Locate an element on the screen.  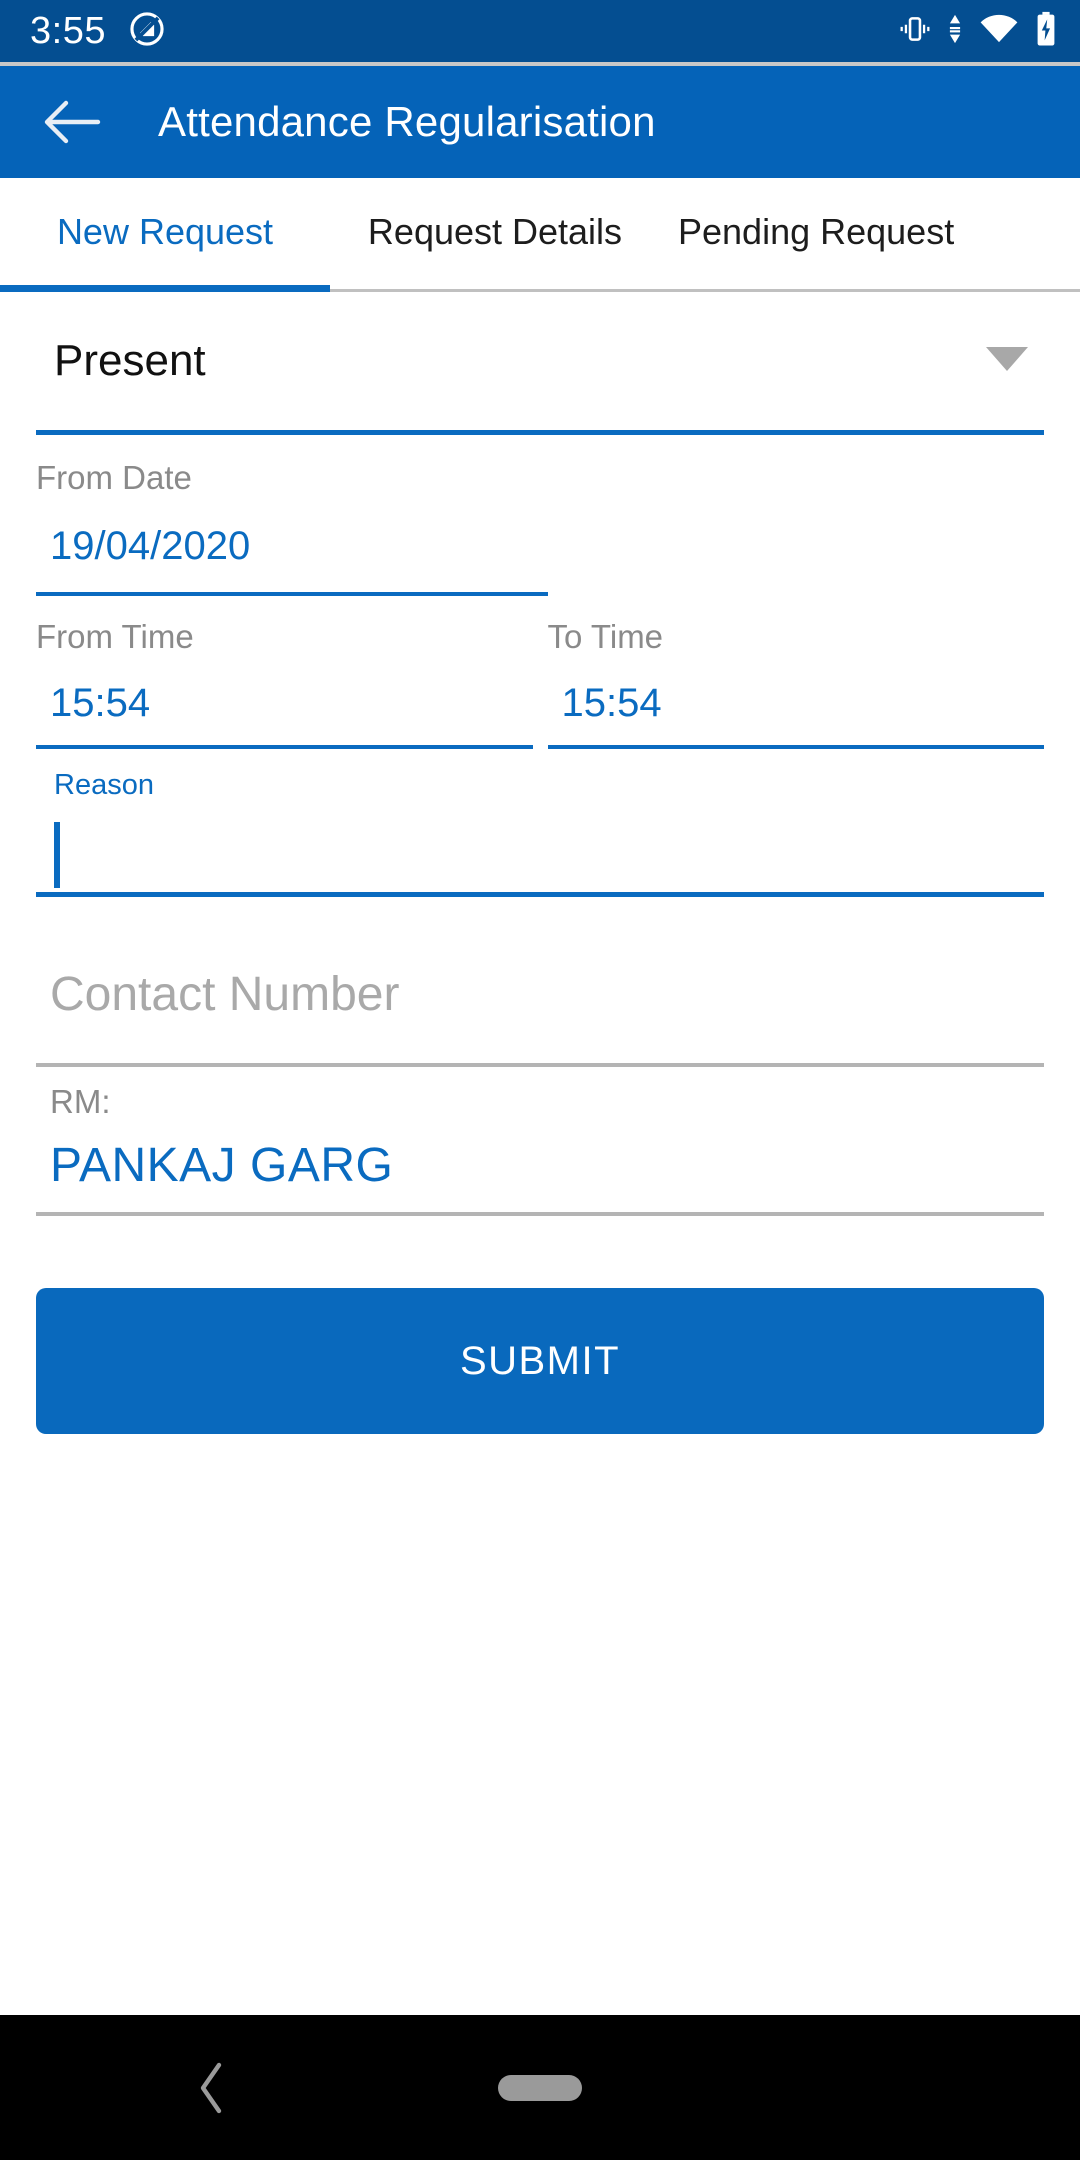
status-right-icon-group is located at coordinates (978, 31).